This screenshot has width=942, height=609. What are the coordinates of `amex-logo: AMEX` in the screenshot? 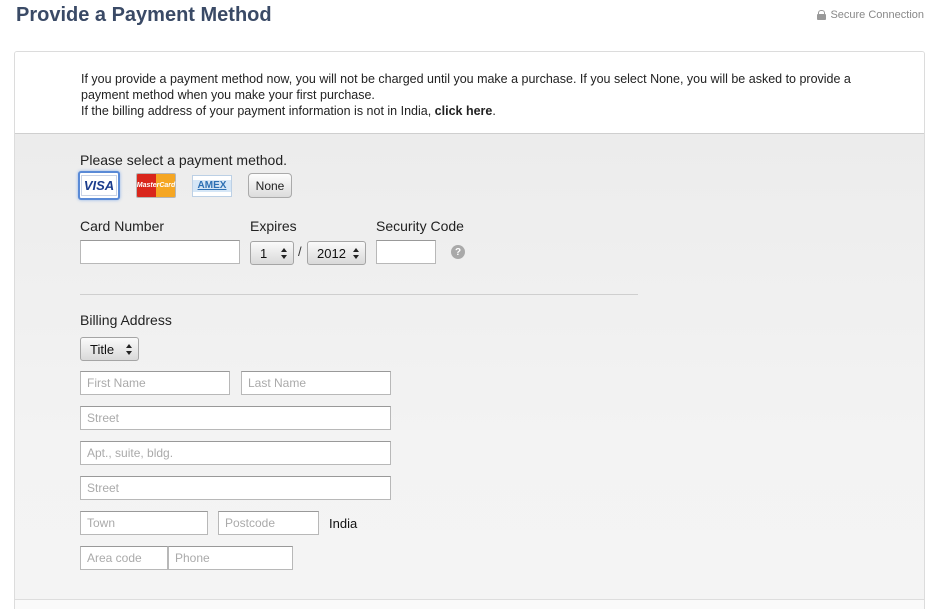 It's located at (212, 185).